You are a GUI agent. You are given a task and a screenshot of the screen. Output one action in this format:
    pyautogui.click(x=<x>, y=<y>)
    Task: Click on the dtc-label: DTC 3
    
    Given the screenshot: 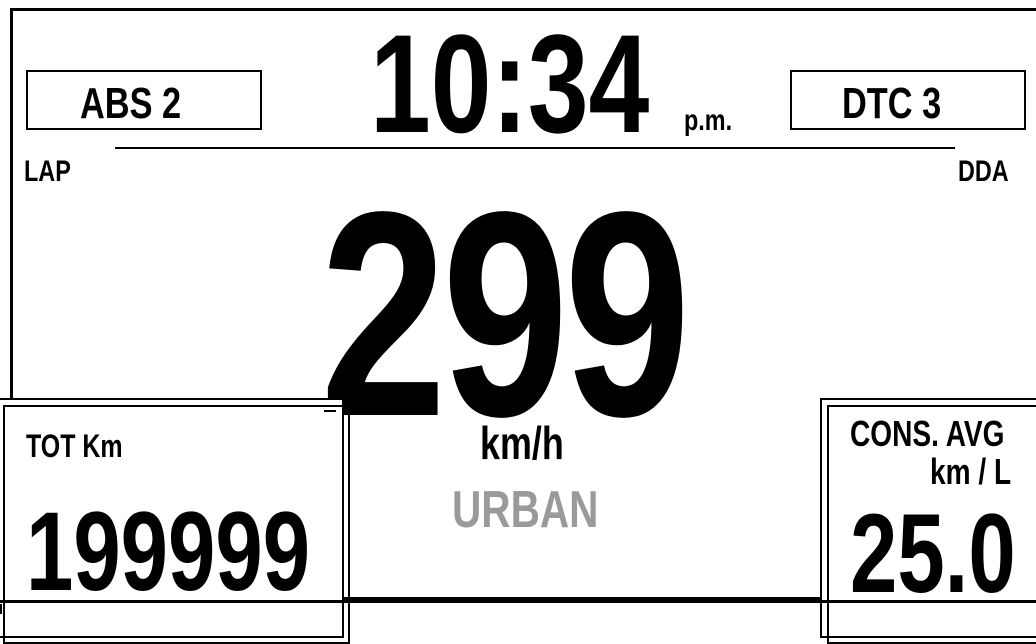 What is the action you would take?
    pyautogui.click(x=892, y=103)
    